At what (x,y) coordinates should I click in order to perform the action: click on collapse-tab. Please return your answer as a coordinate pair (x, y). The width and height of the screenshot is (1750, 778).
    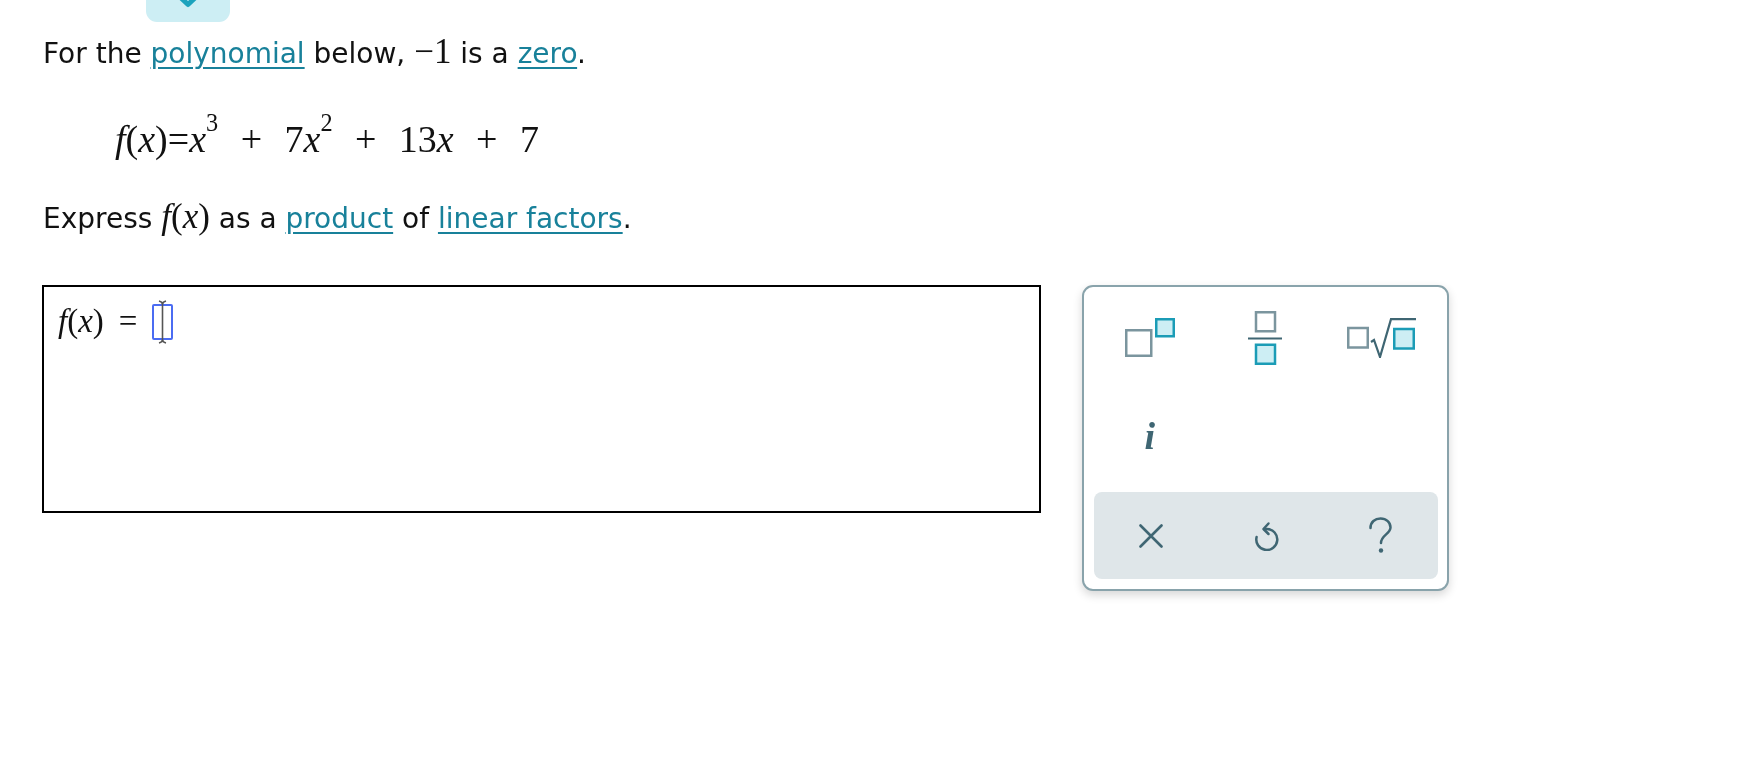
    Looking at the image, I should click on (188, 11).